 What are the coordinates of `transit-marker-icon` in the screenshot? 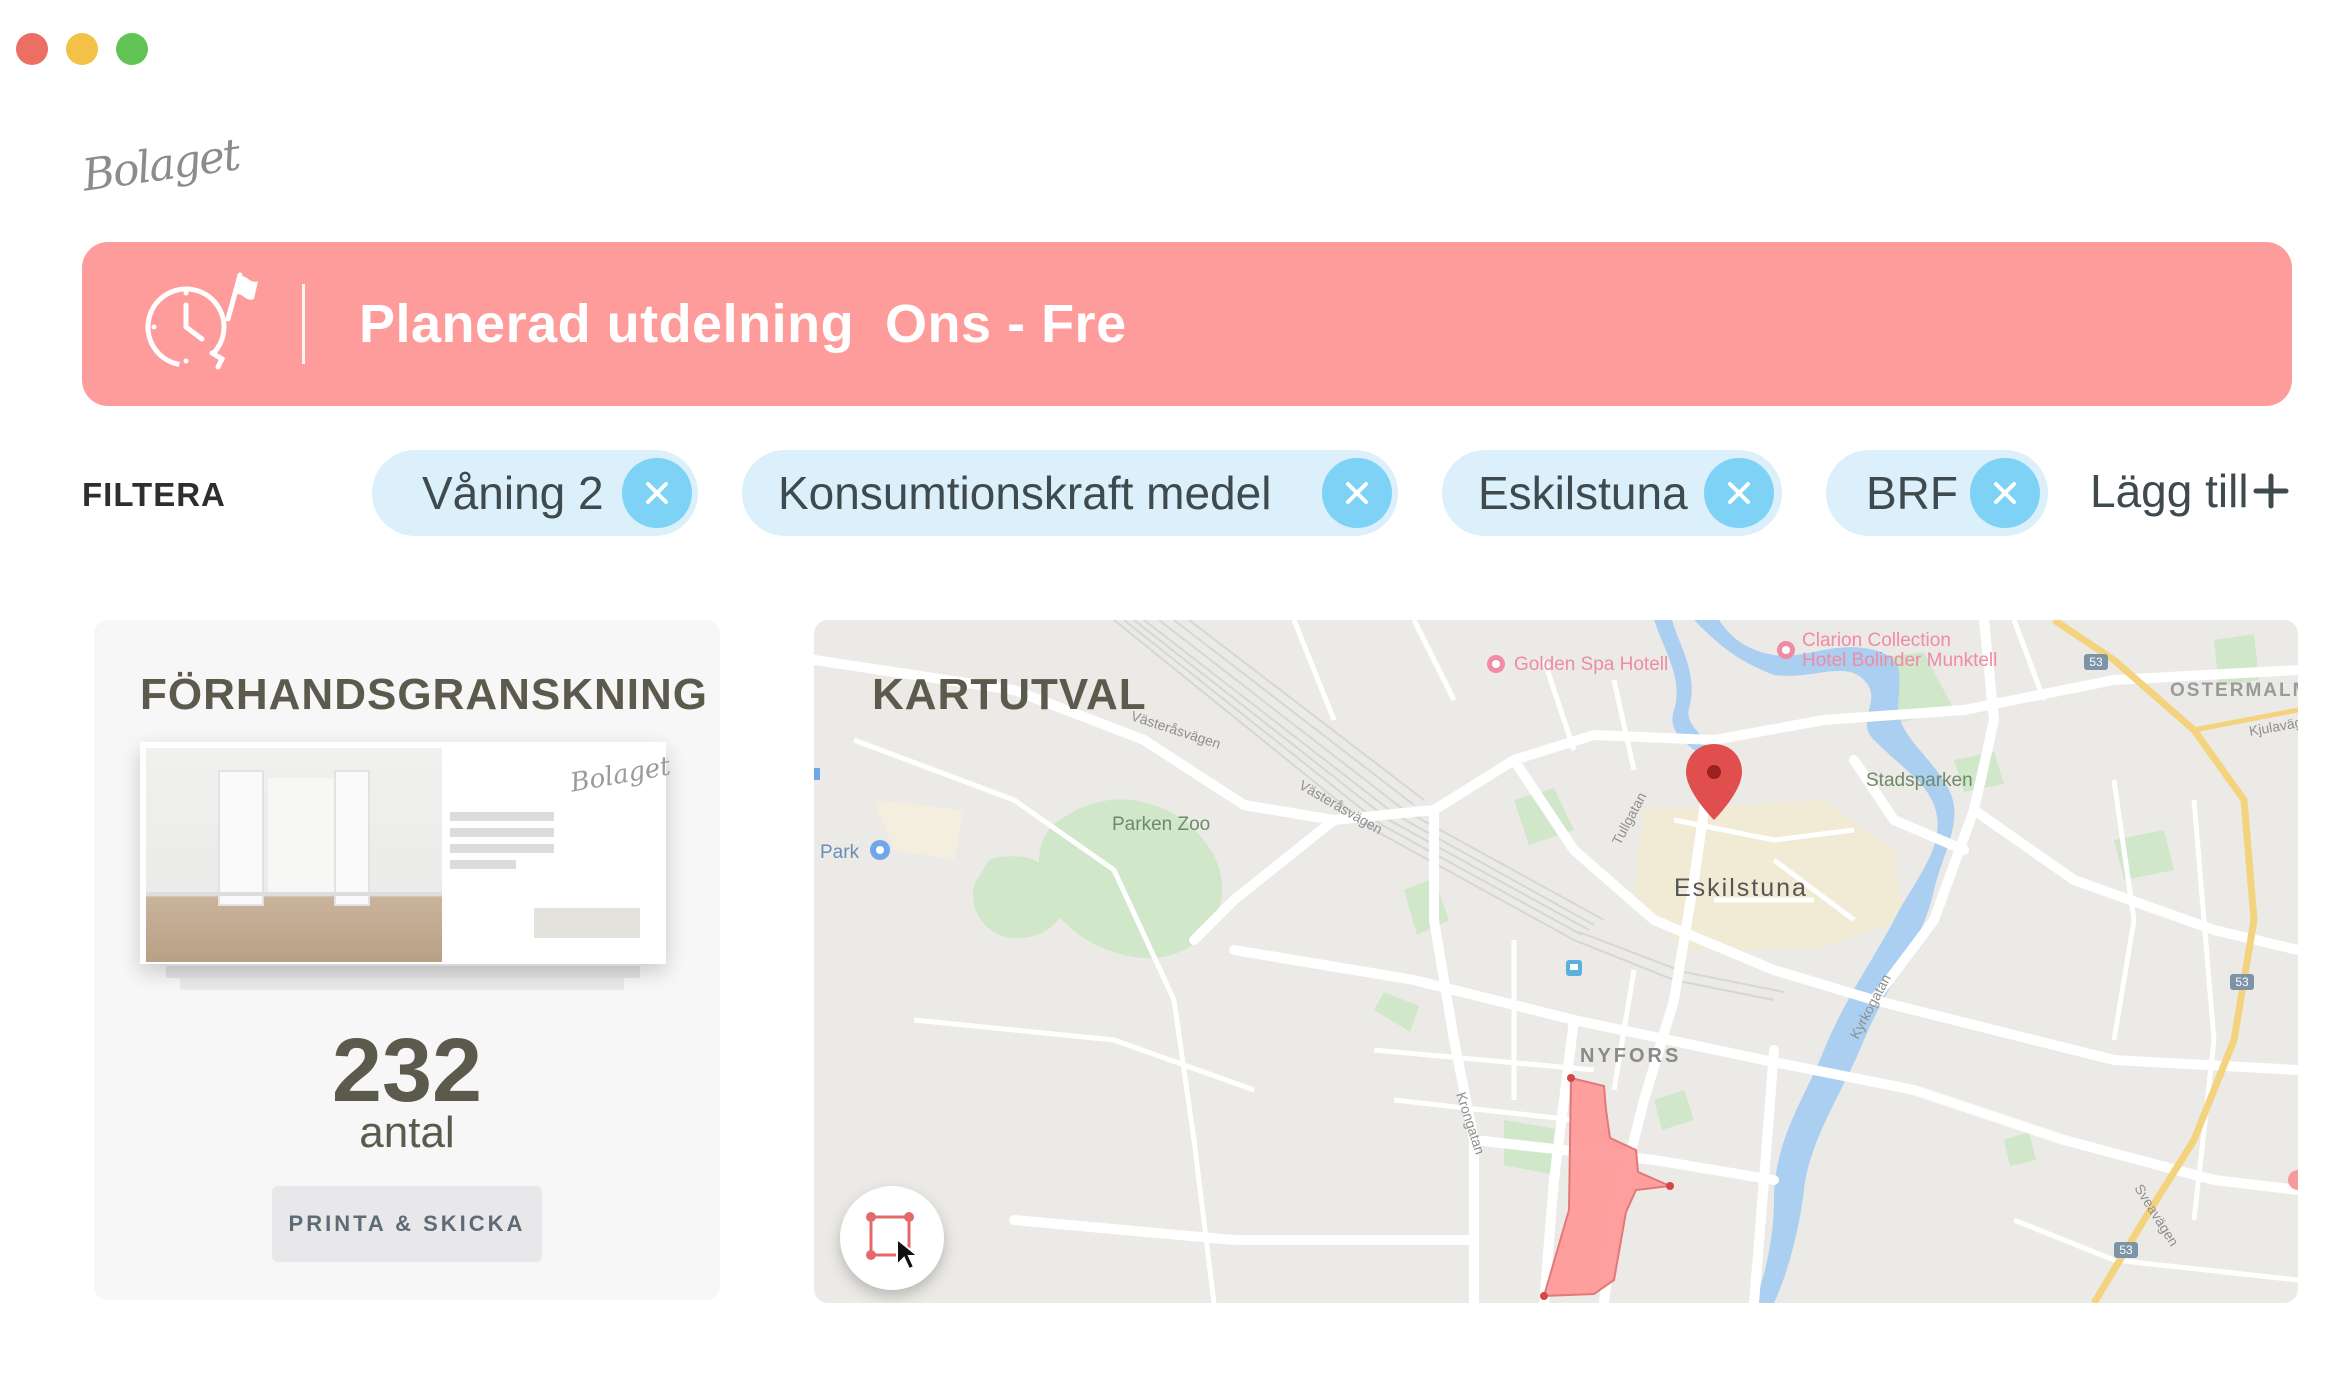 It's located at (1574, 968).